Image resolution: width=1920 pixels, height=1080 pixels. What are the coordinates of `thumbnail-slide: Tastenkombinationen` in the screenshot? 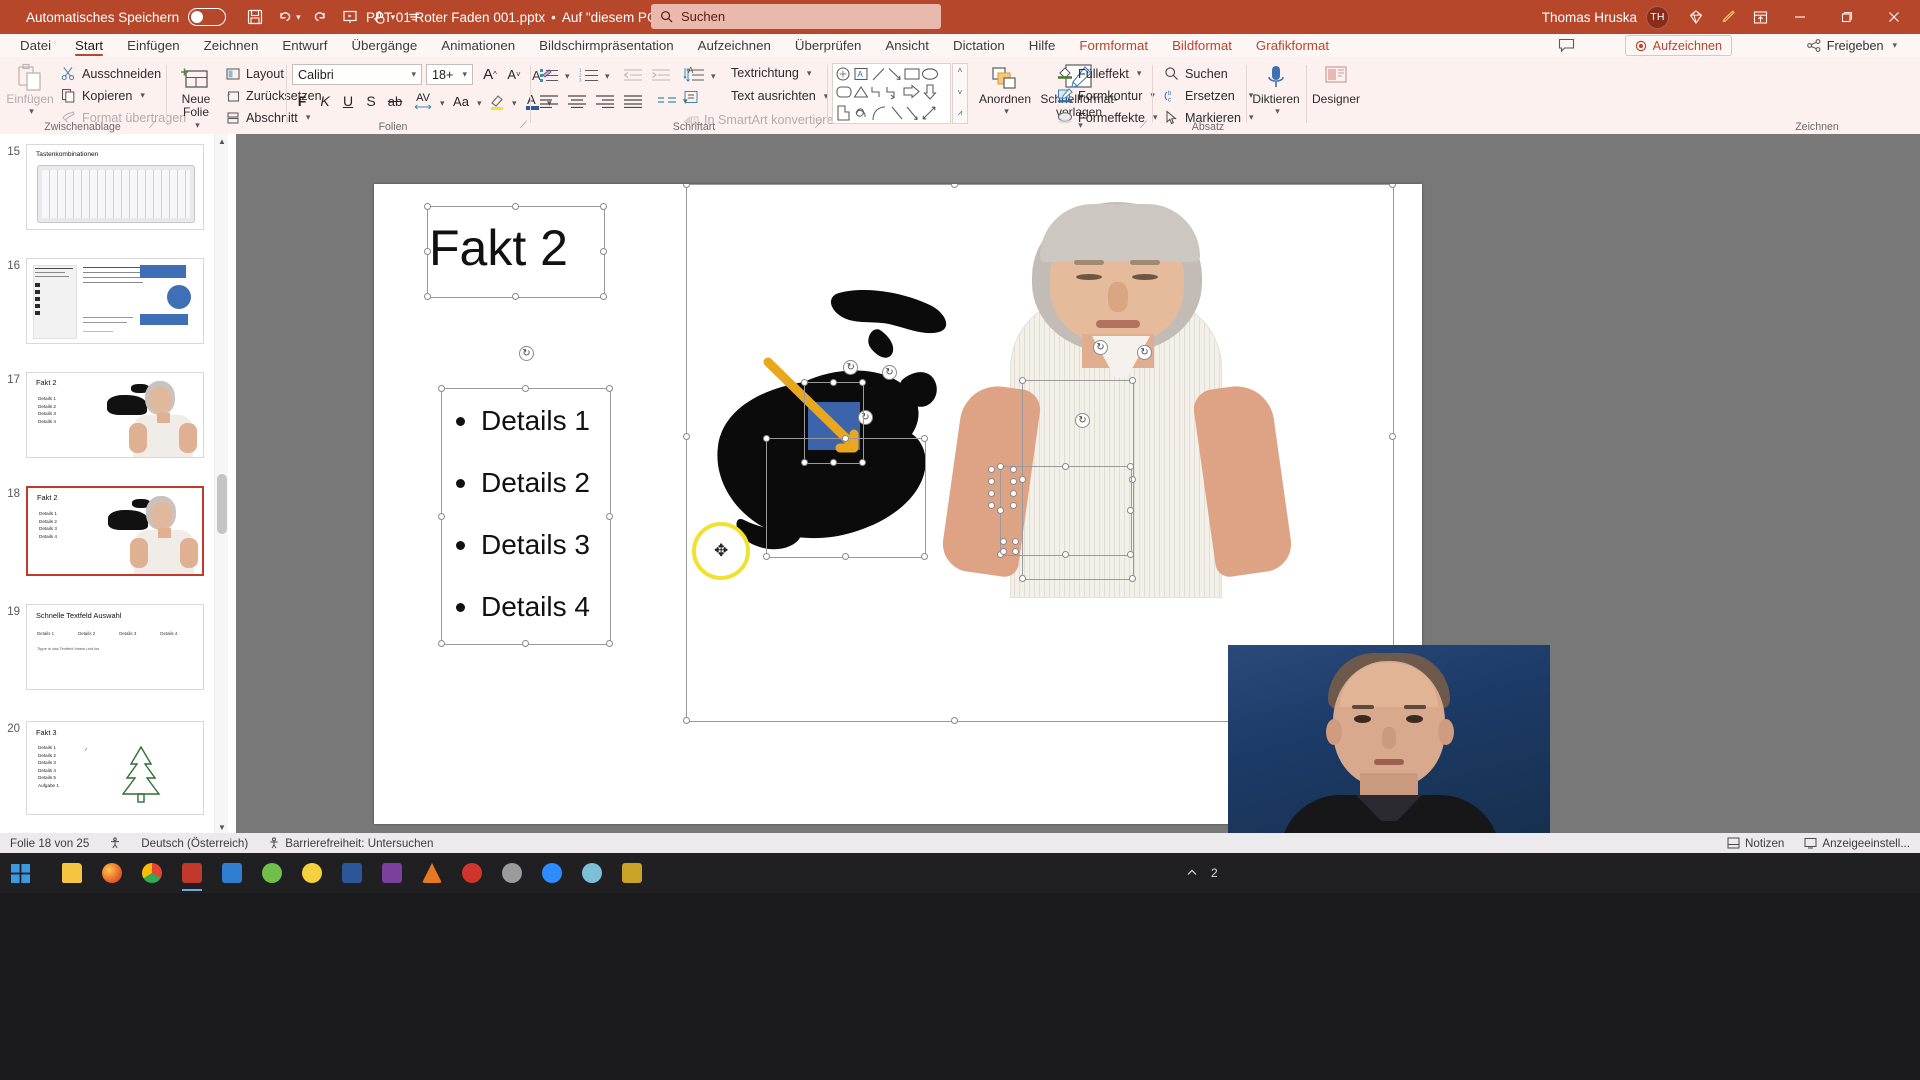 It's located at (115, 187).